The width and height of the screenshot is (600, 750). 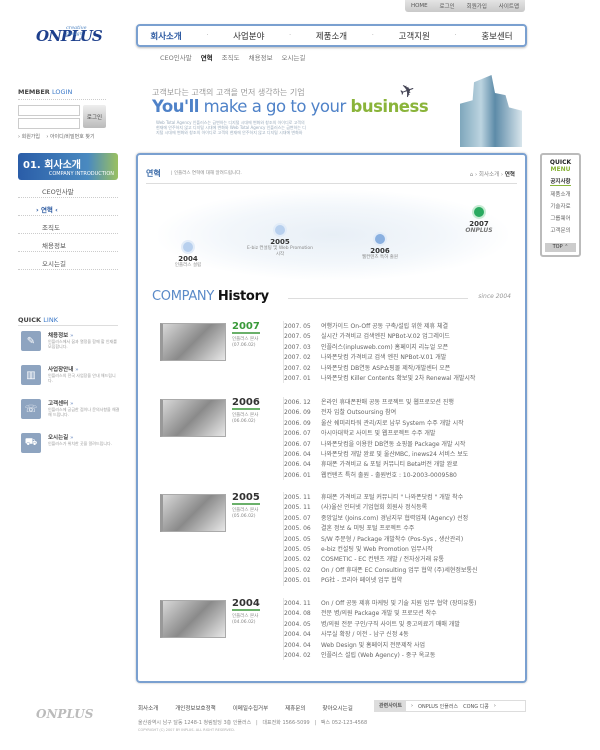 I want to click on milestone-2005: 2005 E-biz 컨설팅 및 Web Promotion 시작, so click(x=280, y=241).